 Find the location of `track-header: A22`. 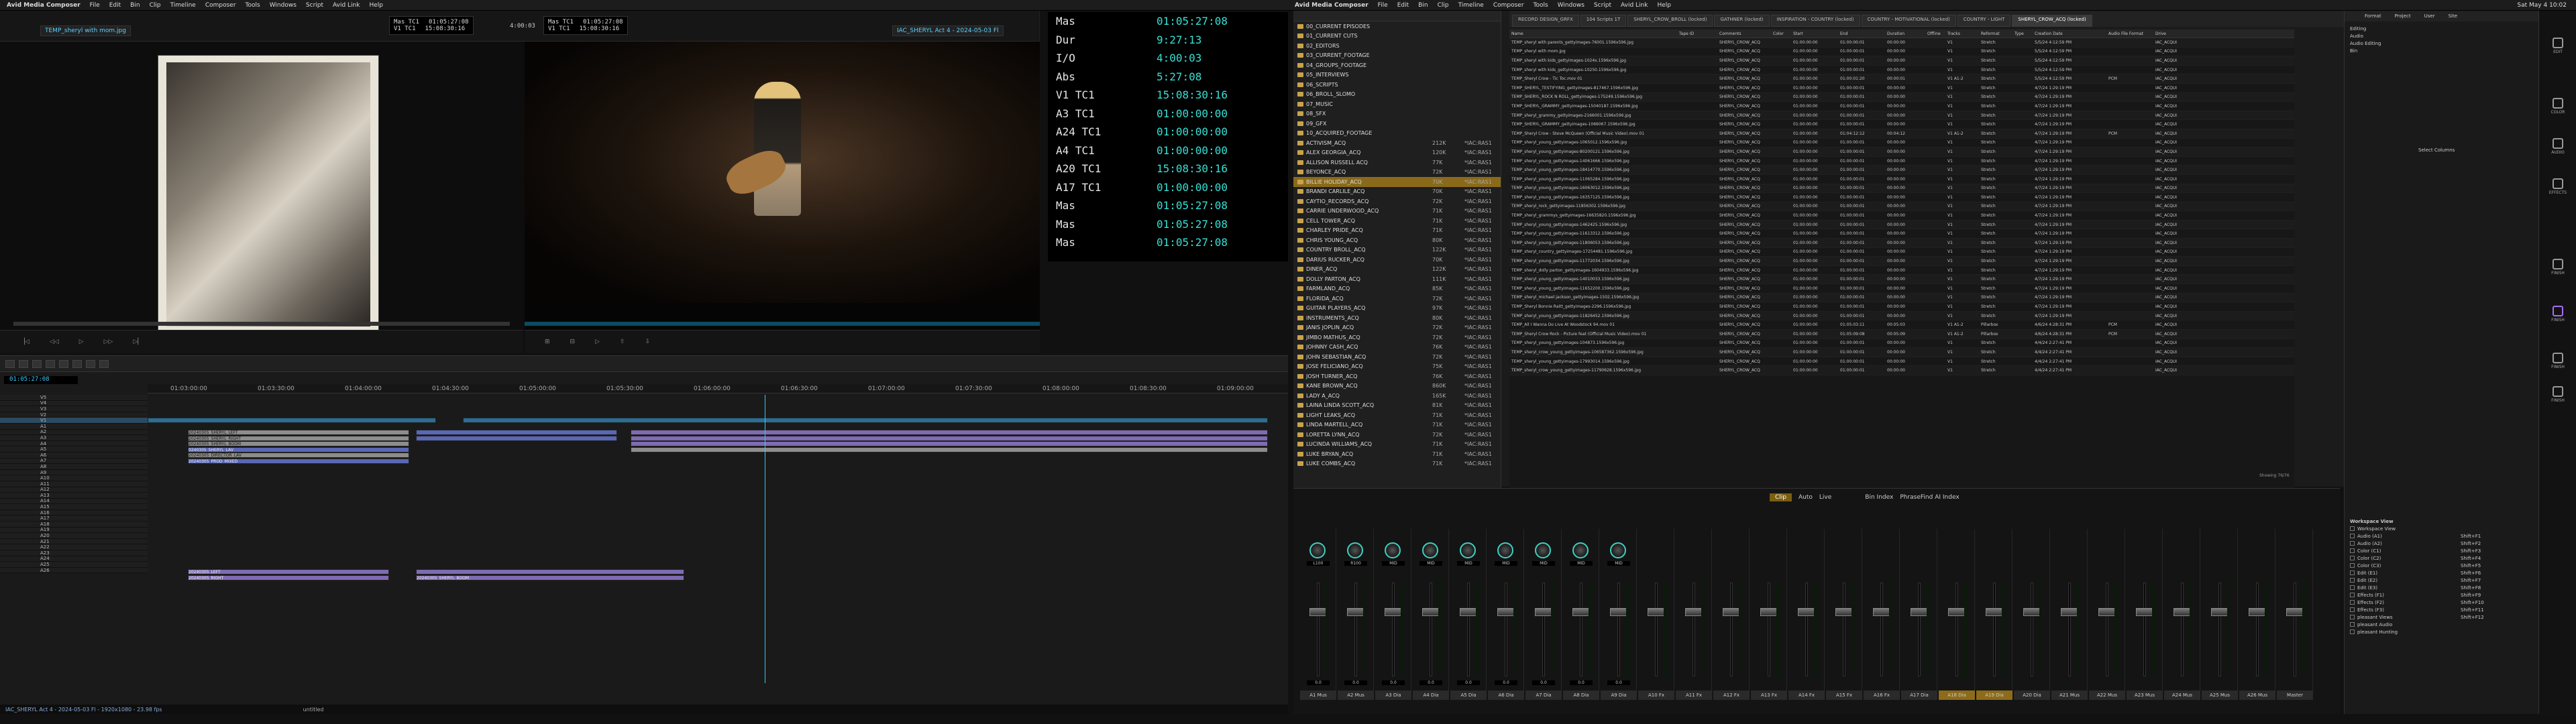

track-header: A22 is located at coordinates (74, 547).